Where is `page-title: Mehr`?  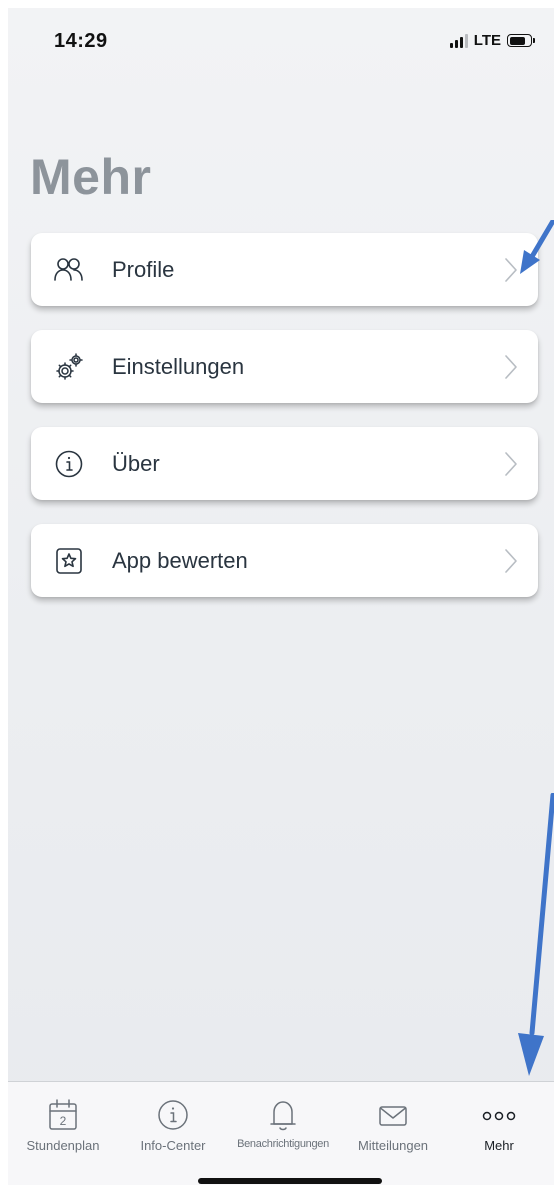
page-title: Mehr is located at coordinates (91, 177).